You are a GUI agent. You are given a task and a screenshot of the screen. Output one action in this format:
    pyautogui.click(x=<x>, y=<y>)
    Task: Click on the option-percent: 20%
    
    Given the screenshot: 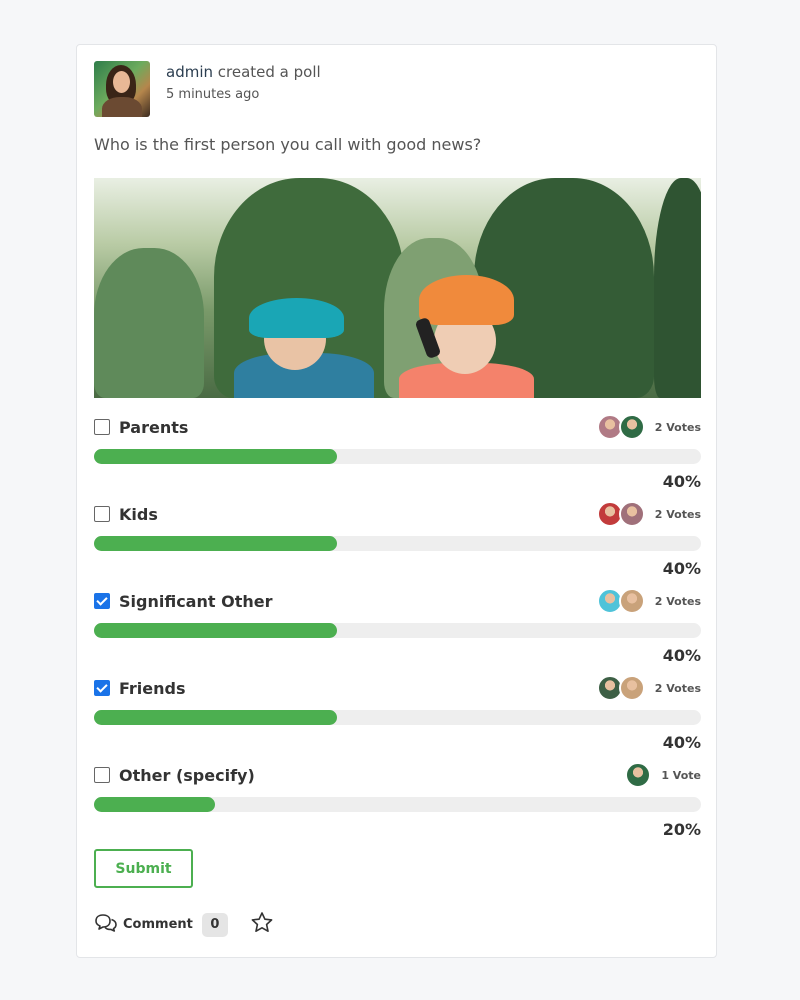 What is the action you would take?
    pyautogui.click(x=681, y=829)
    